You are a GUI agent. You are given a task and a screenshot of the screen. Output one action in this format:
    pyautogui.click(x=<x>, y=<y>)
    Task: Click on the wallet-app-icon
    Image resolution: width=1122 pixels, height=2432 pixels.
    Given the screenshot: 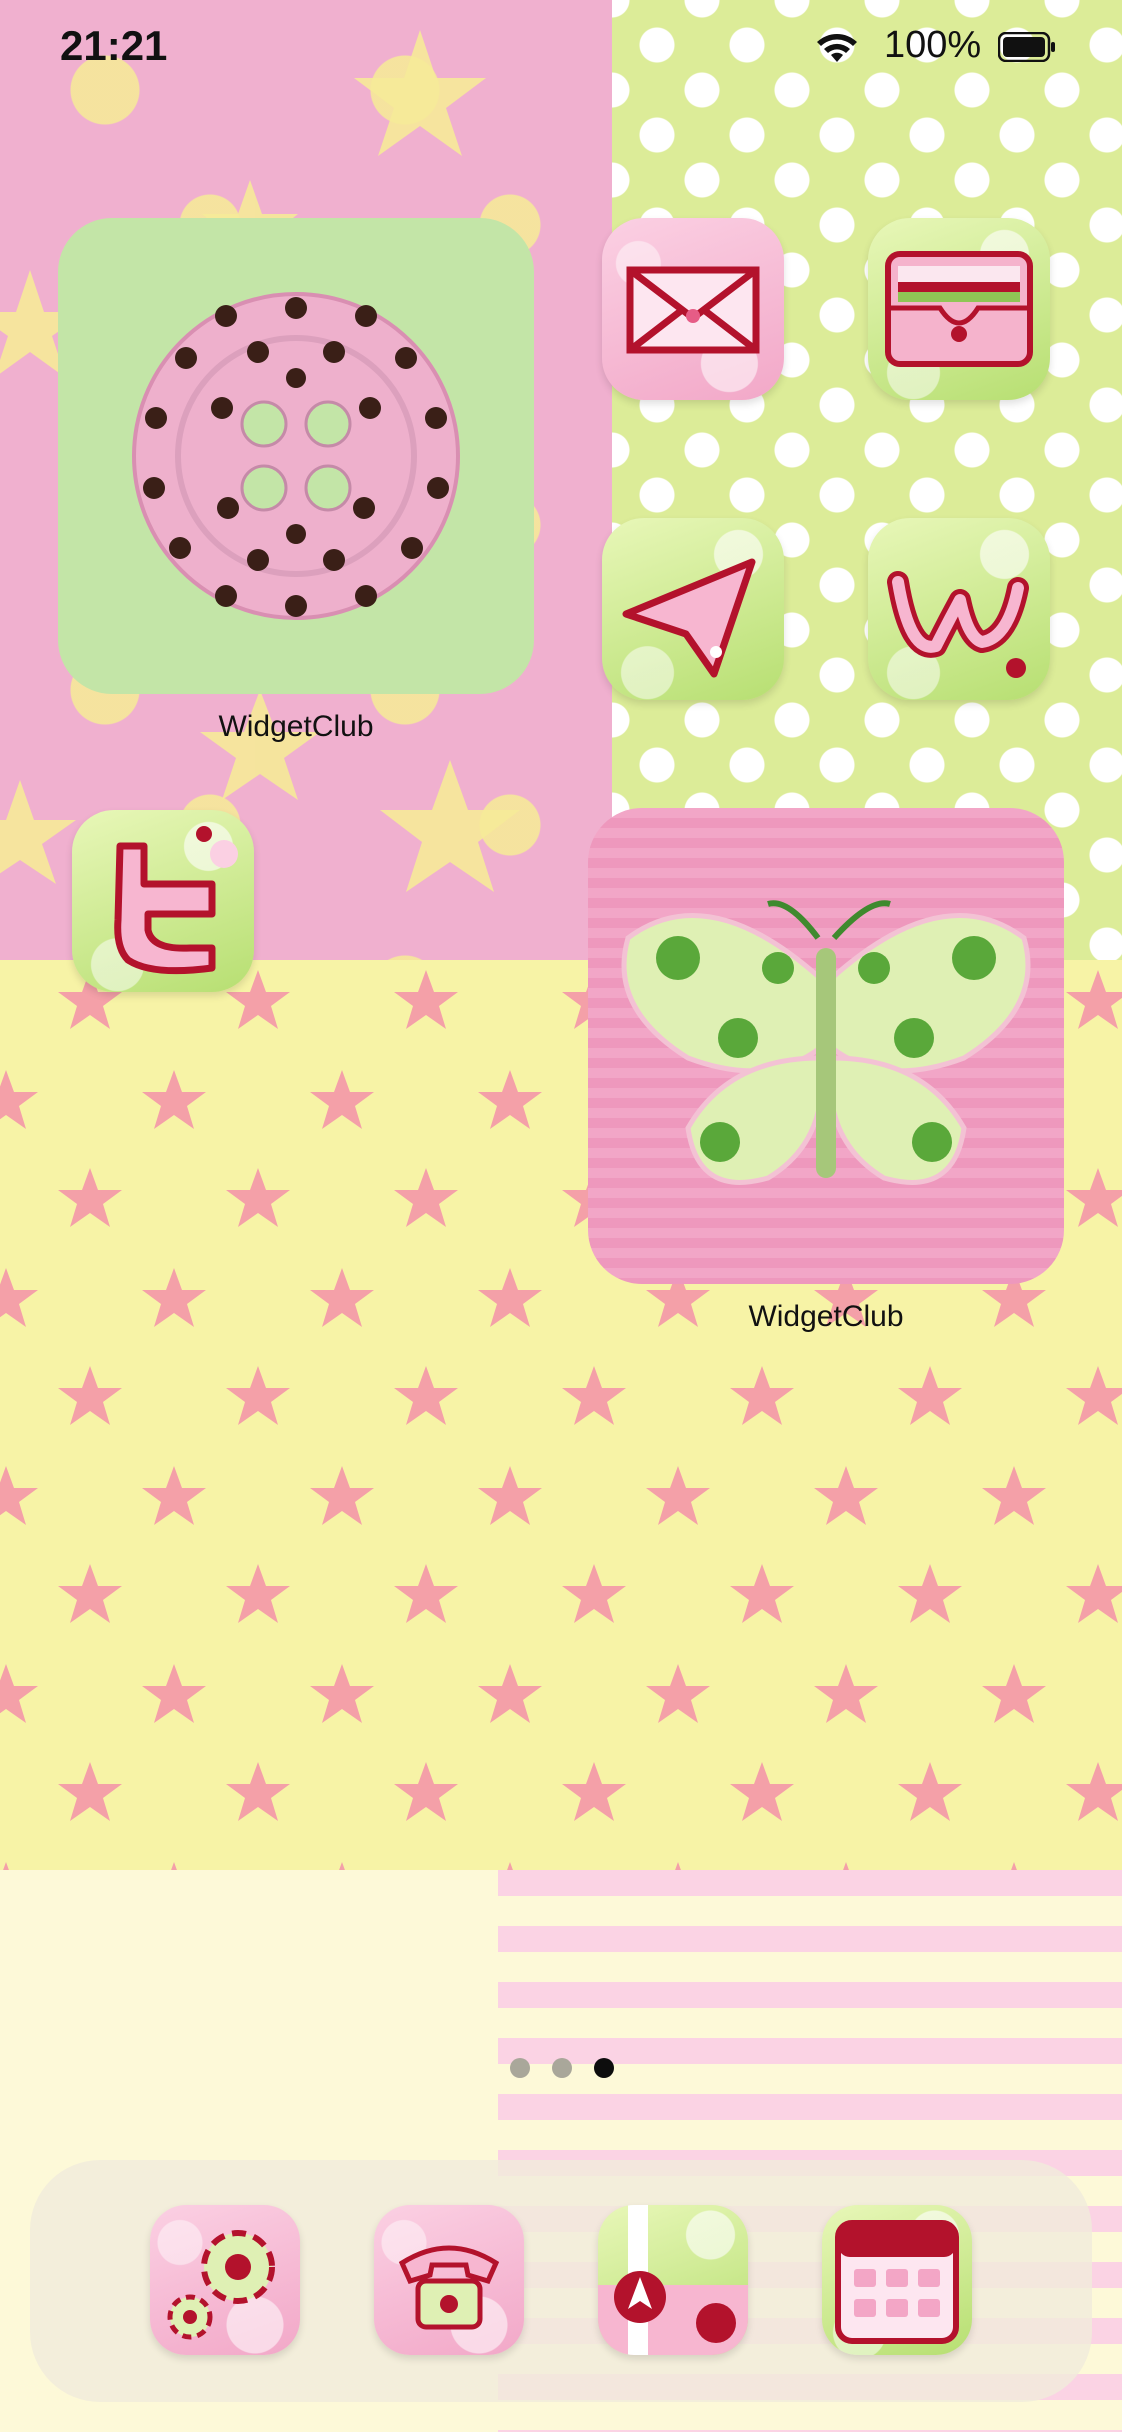 What is the action you would take?
    pyautogui.click(x=959, y=309)
    